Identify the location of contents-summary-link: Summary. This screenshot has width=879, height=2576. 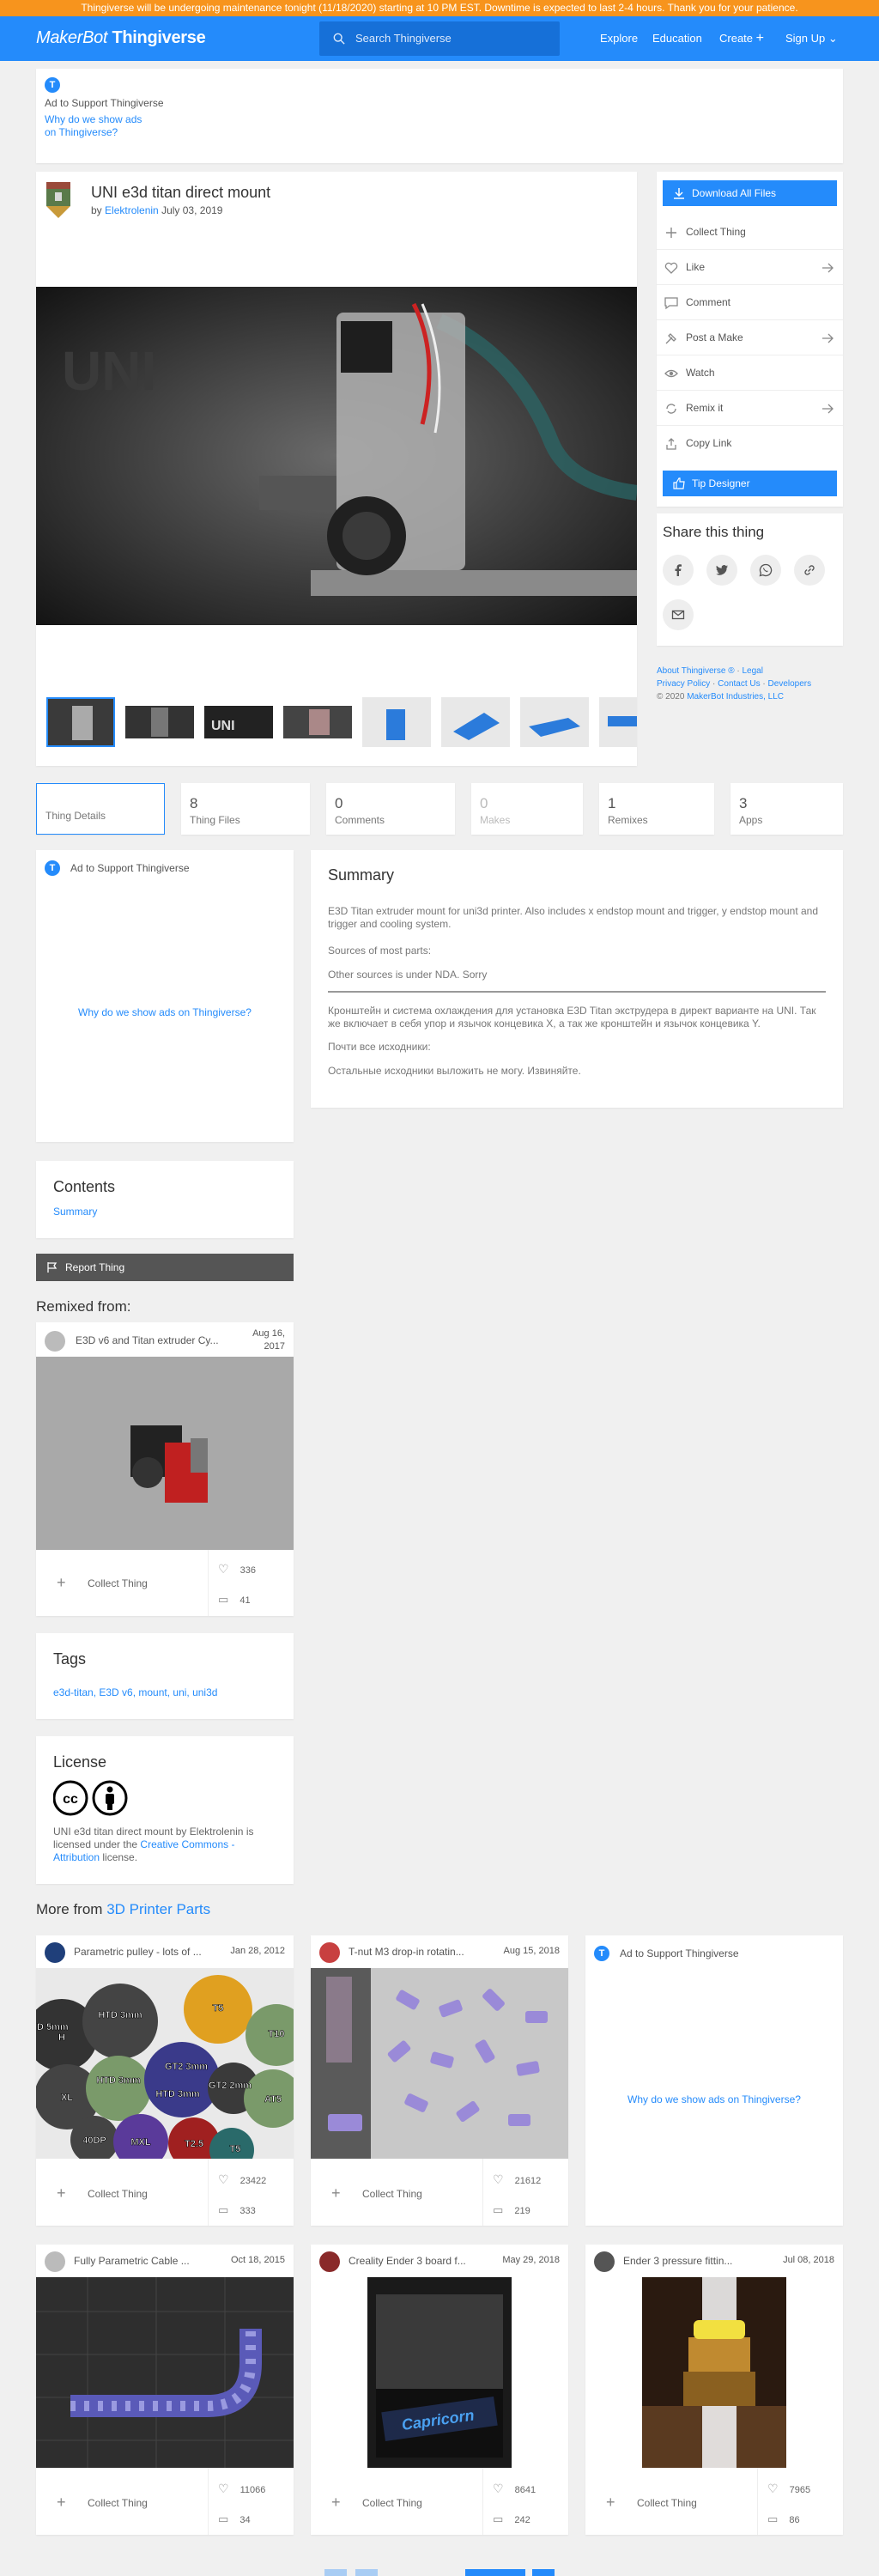
(75, 1212).